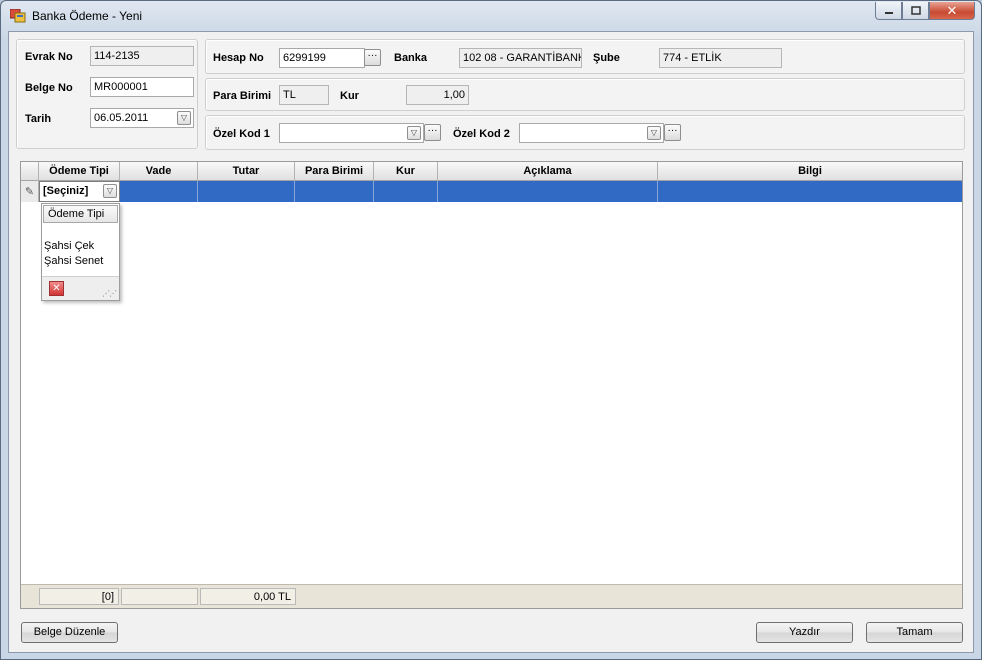 Image resolution: width=982 pixels, height=660 pixels. Describe the element at coordinates (411, 58) in the screenshot. I see `banka-label: Banka` at that location.